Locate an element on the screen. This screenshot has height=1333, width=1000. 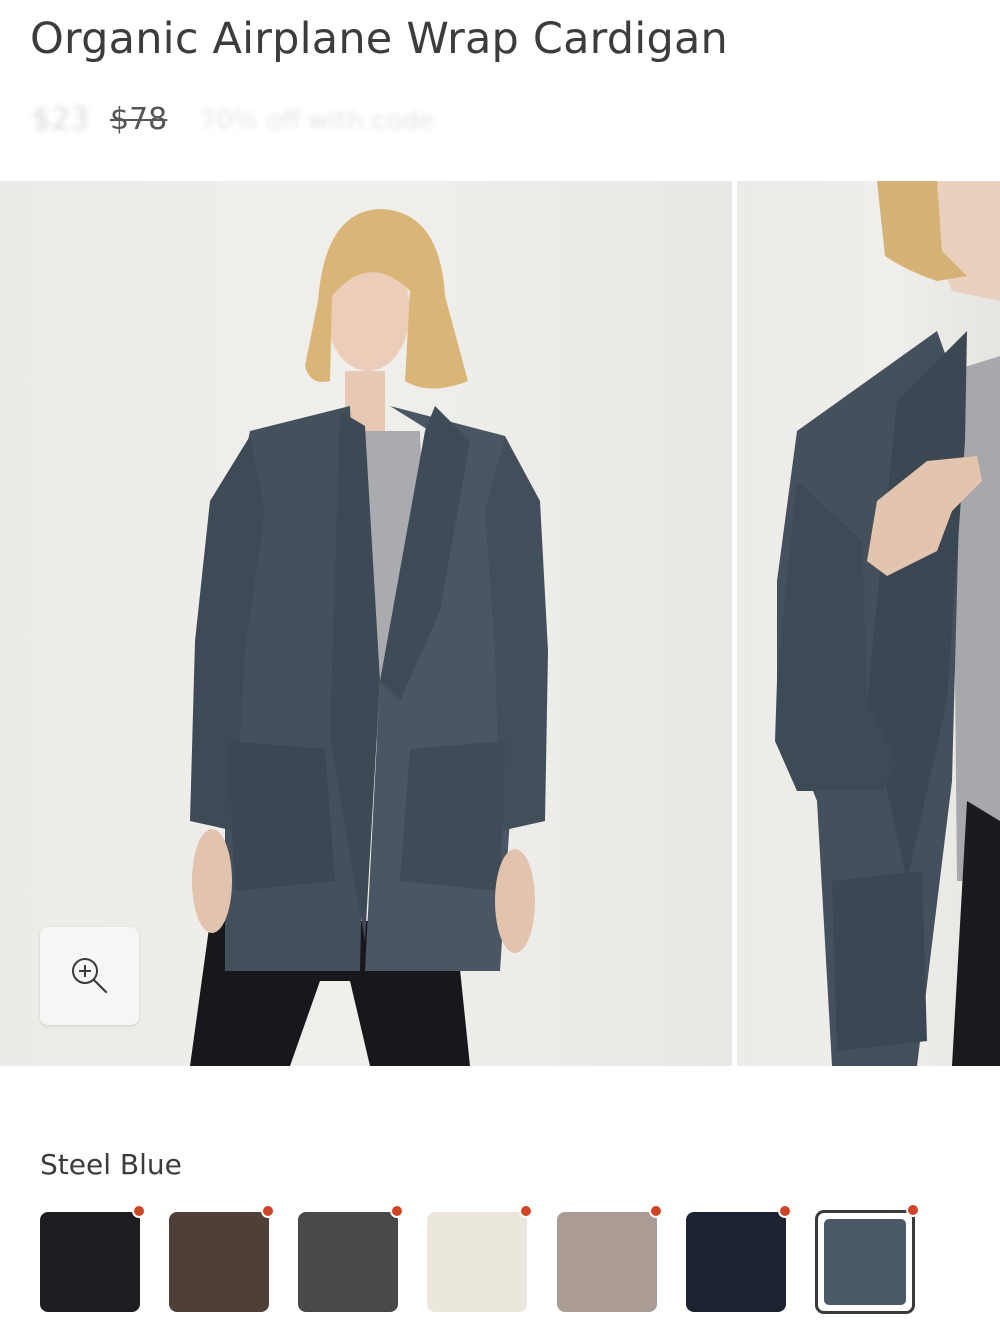
color-swatch-list is located at coordinates (500, 1259).